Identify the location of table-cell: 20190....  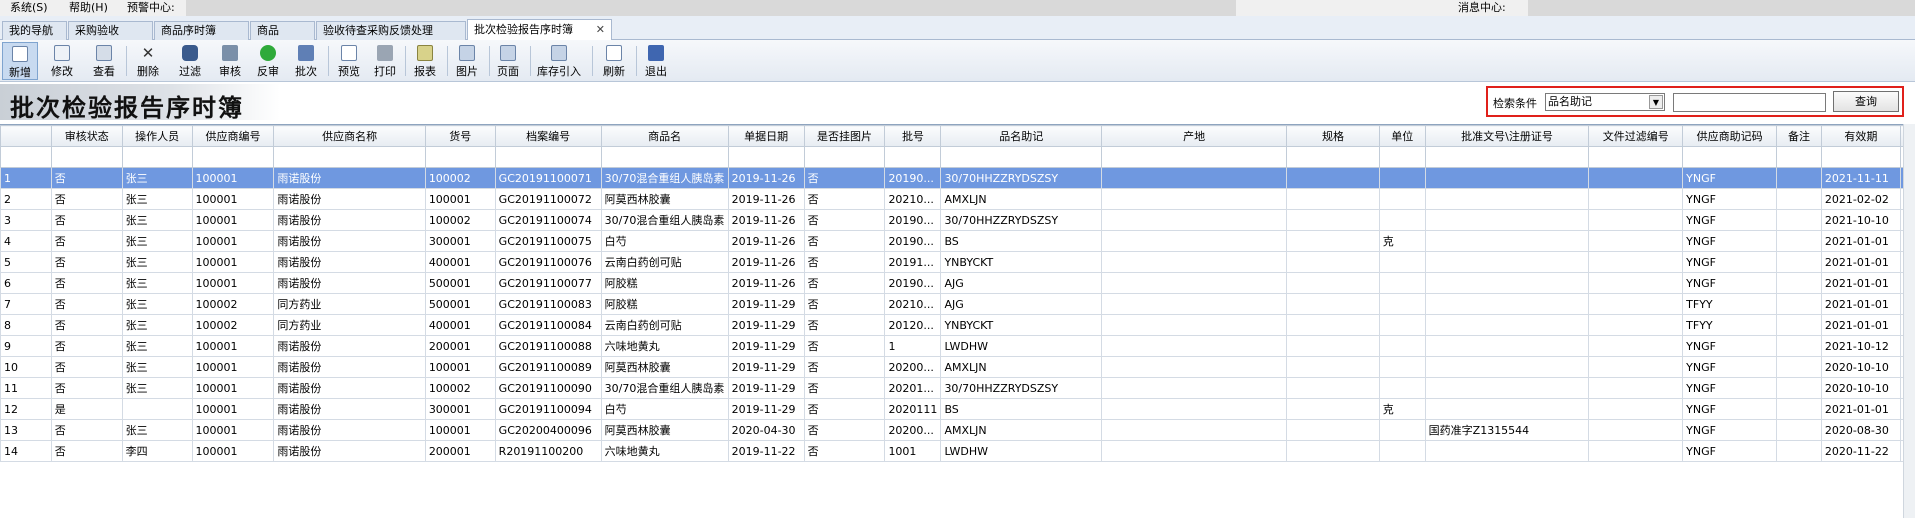
(913, 220).